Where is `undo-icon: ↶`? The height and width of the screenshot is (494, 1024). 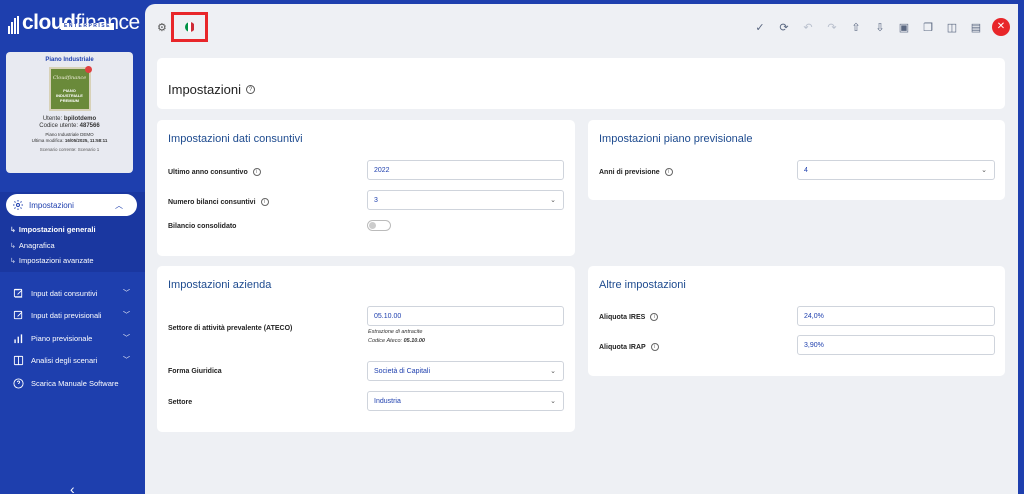
undo-icon: ↶ is located at coordinates (808, 27).